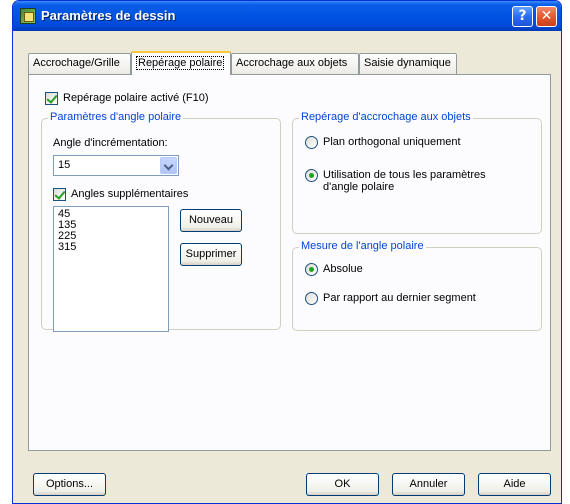 This screenshot has width=570, height=504. Describe the element at coordinates (295, 63) in the screenshot. I see `tab-accrochage-objets: Accrochage aux objets` at that location.